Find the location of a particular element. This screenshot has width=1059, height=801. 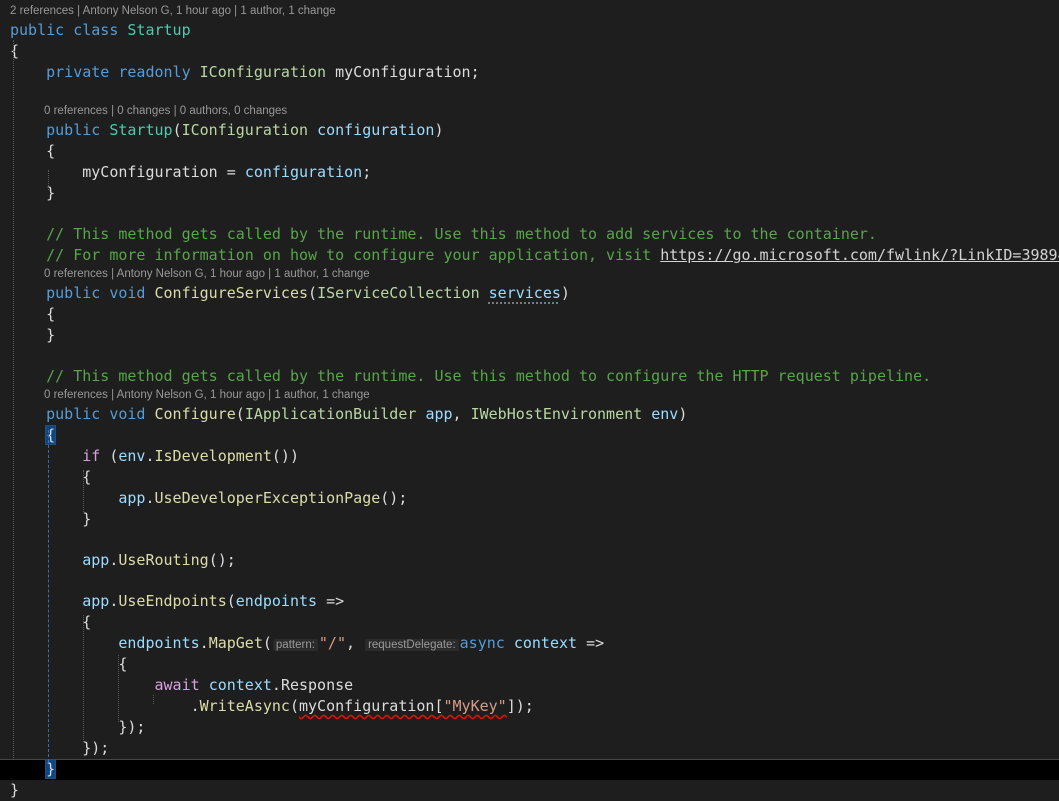

parameter-hint: pattern: is located at coordinates (295, 645).